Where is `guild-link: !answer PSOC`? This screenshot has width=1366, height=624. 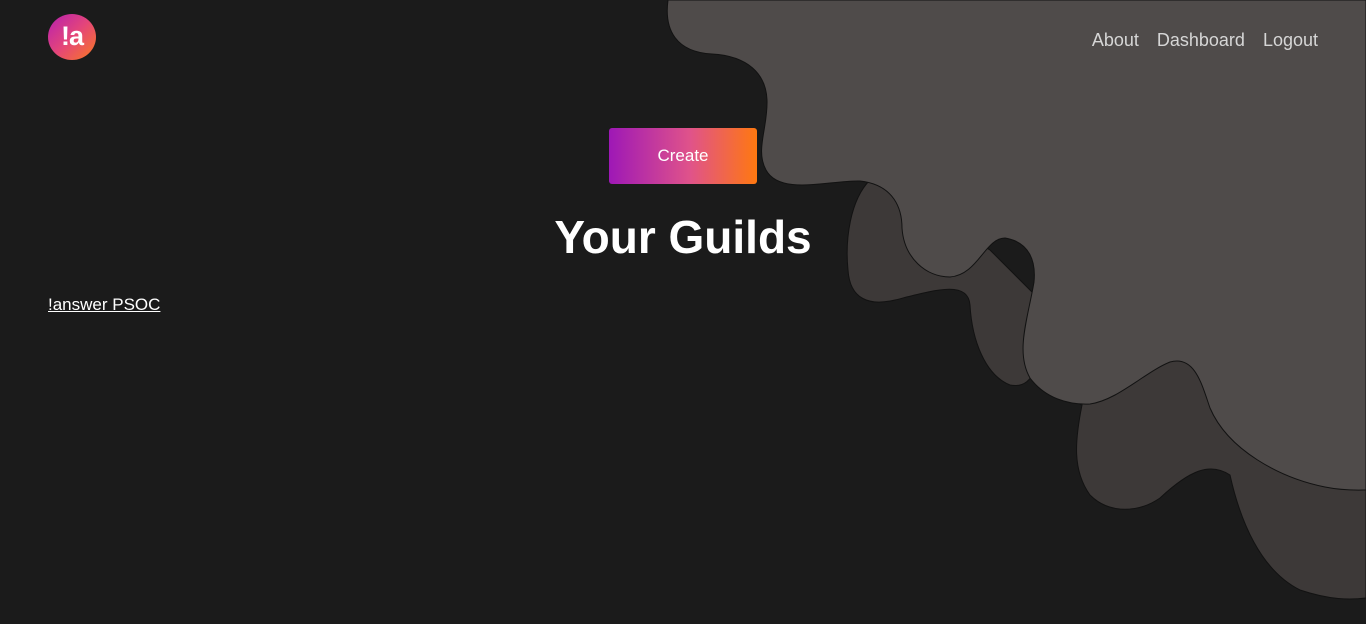 guild-link: !answer PSOC is located at coordinates (104, 305).